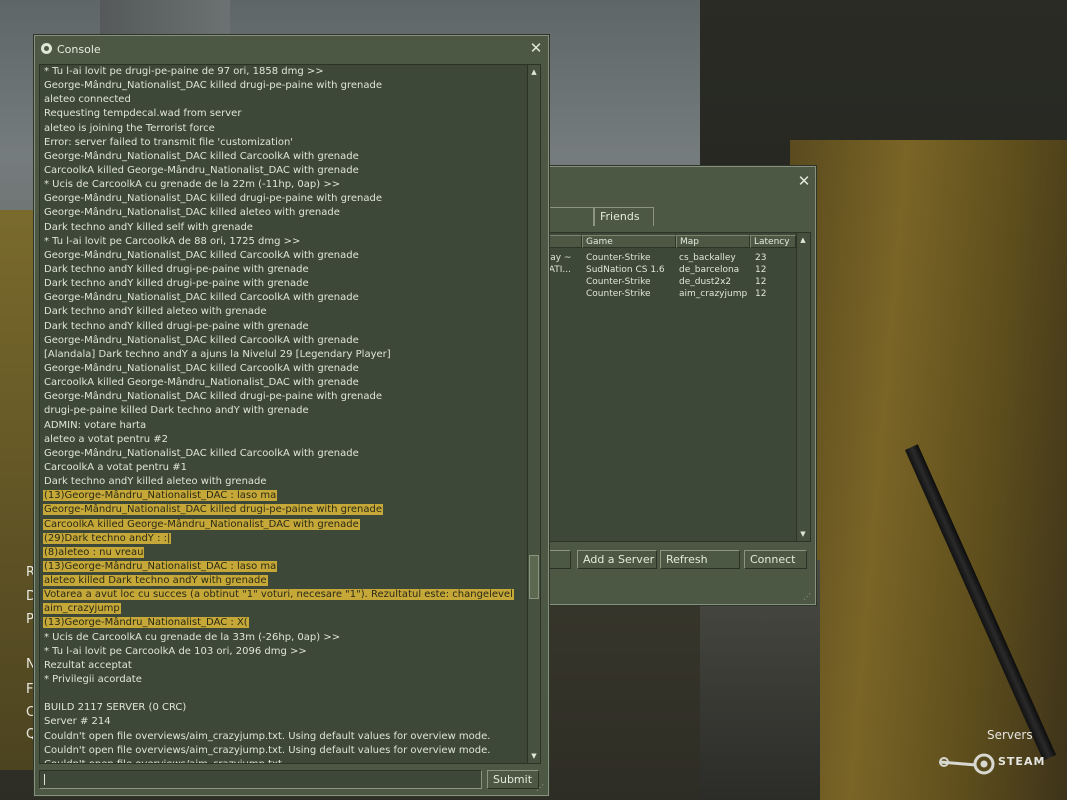 The image size is (1067, 800). I want to click on console-line-text: * Privilegii acordate, so click(93, 680).